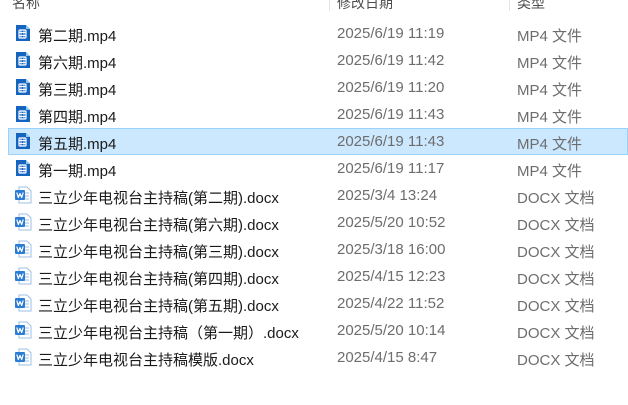 This screenshot has width=628, height=405. I want to click on file-name: 第四期.mp4, so click(77, 117).